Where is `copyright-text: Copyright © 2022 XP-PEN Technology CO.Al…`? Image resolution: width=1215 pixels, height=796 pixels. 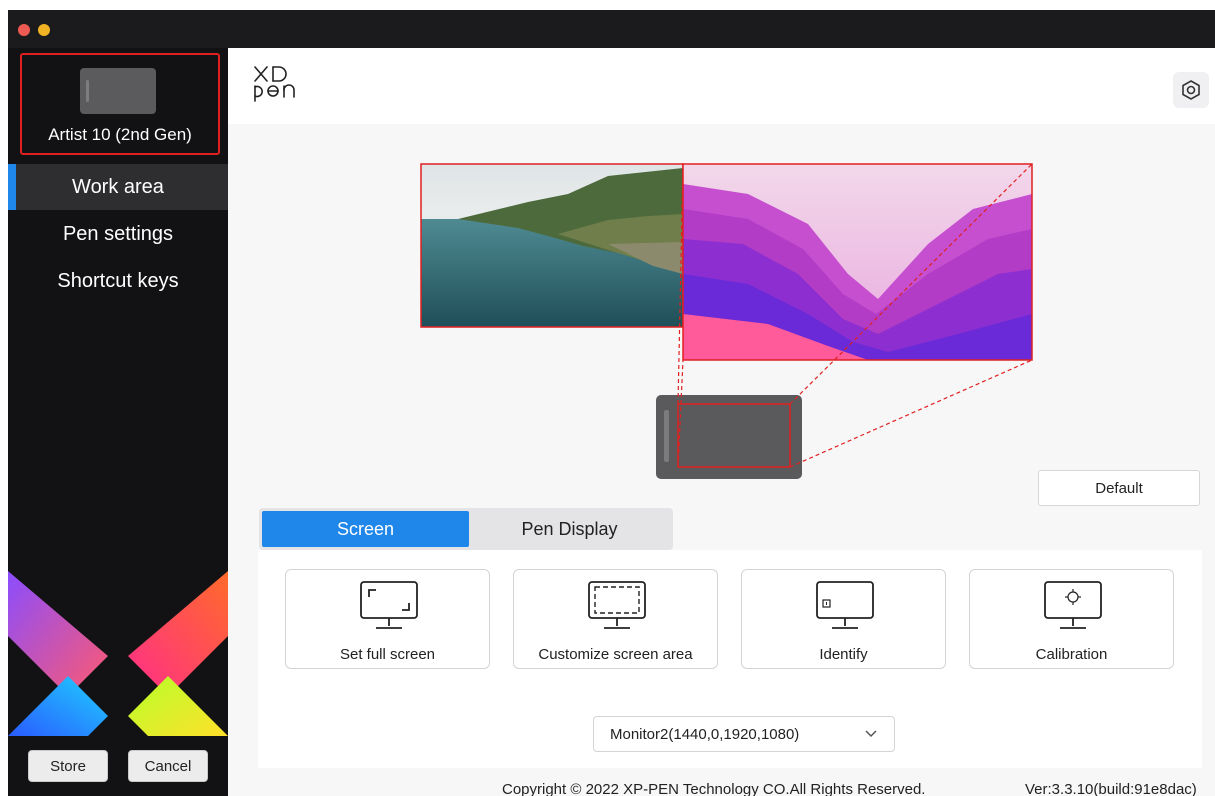 copyright-text: Copyright © 2022 XP-PEN Technology CO.Al… is located at coordinates (714, 788).